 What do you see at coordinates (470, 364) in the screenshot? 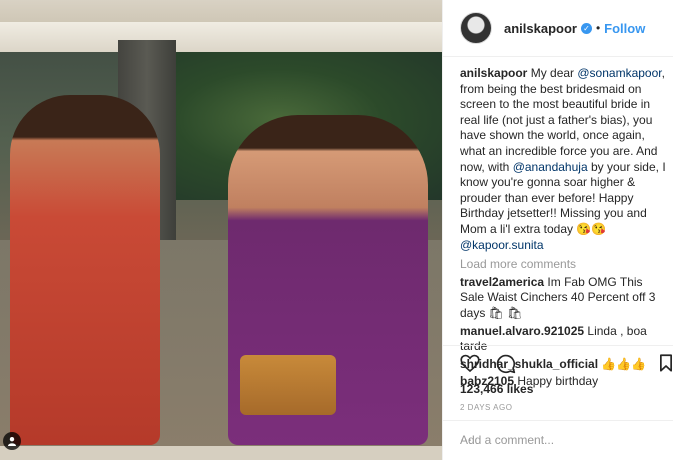
I see `heart-icon` at bounding box center [470, 364].